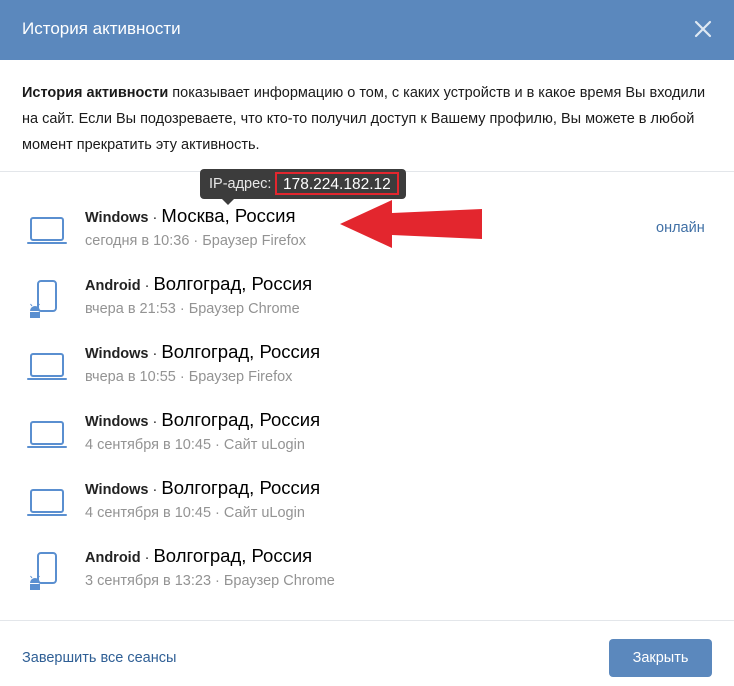 Image resolution: width=734 pixels, height=686 pixels. I want to click on ip-tooltip: IP-адрес: 178.224.182.12, so click(303, 187).